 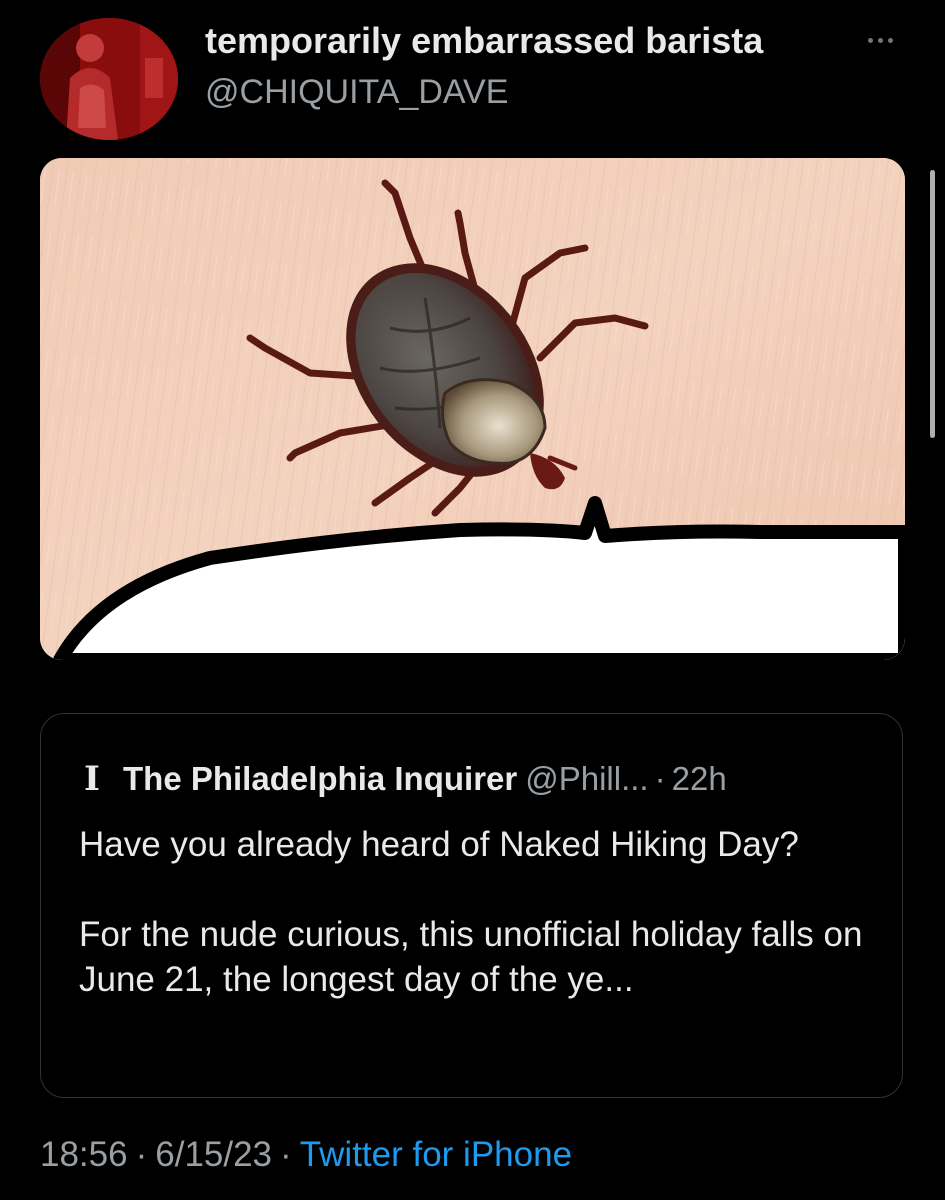 I want to click on quote-timestamp: 22h, so click(x=699, y=779).